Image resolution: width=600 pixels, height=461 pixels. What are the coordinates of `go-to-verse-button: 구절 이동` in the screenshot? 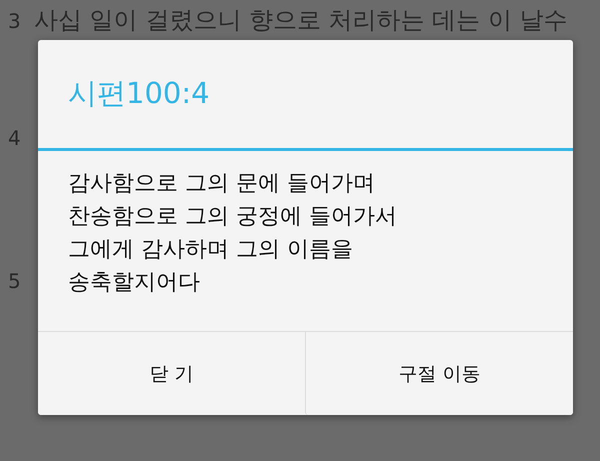 It's located at (439, 373).